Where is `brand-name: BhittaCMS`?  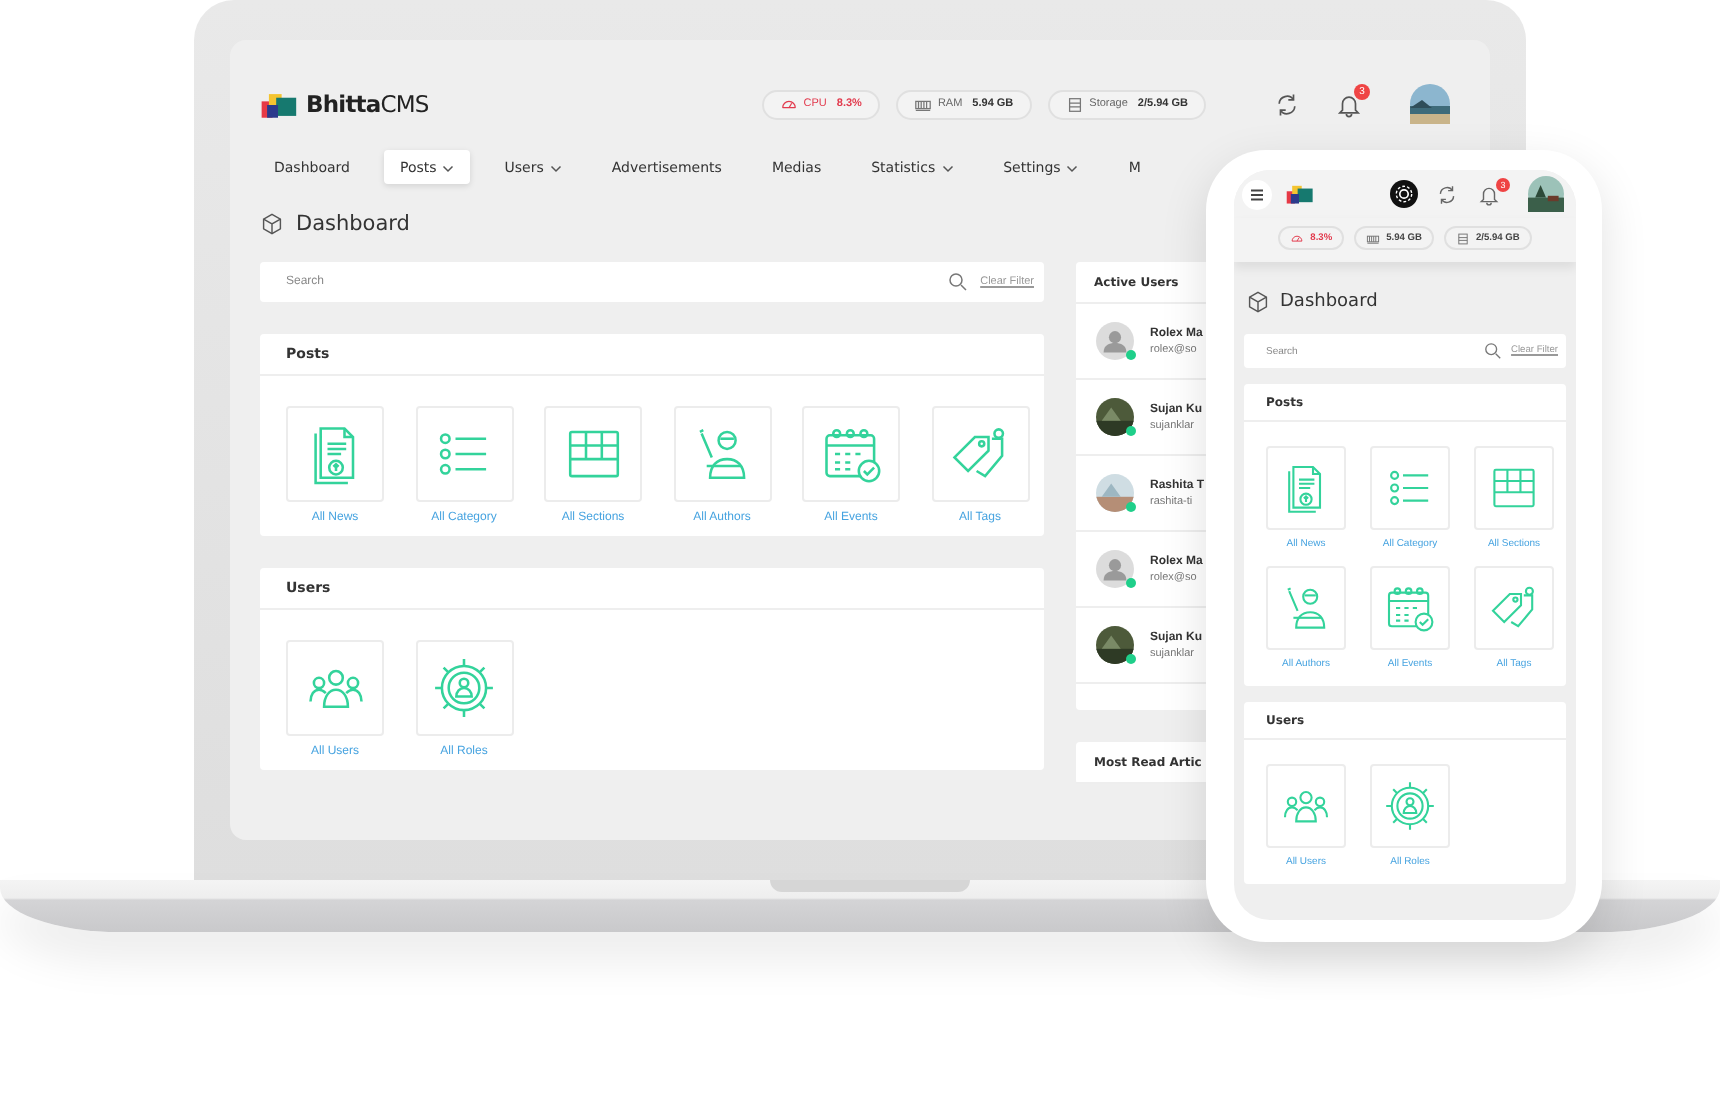 brand-name: BhittaCMS is located at coordinates (367, 104).